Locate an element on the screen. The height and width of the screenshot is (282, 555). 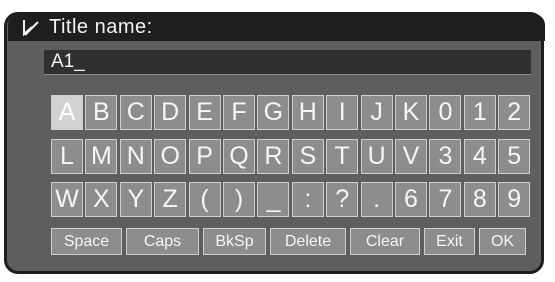
key-:: : is located at coordinates (307, 199).